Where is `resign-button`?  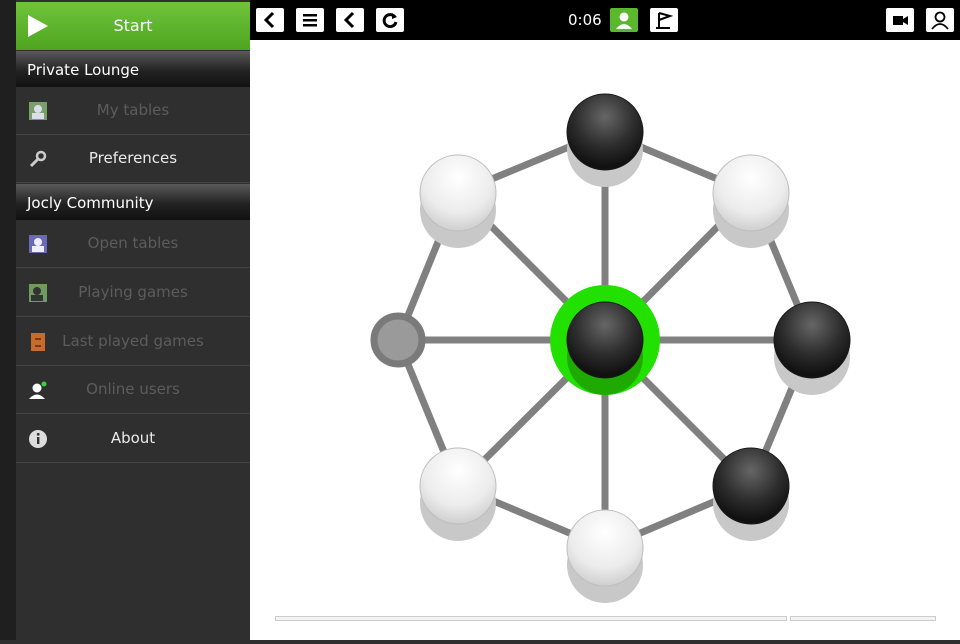 resign-button is located at coordinates (664, 20).